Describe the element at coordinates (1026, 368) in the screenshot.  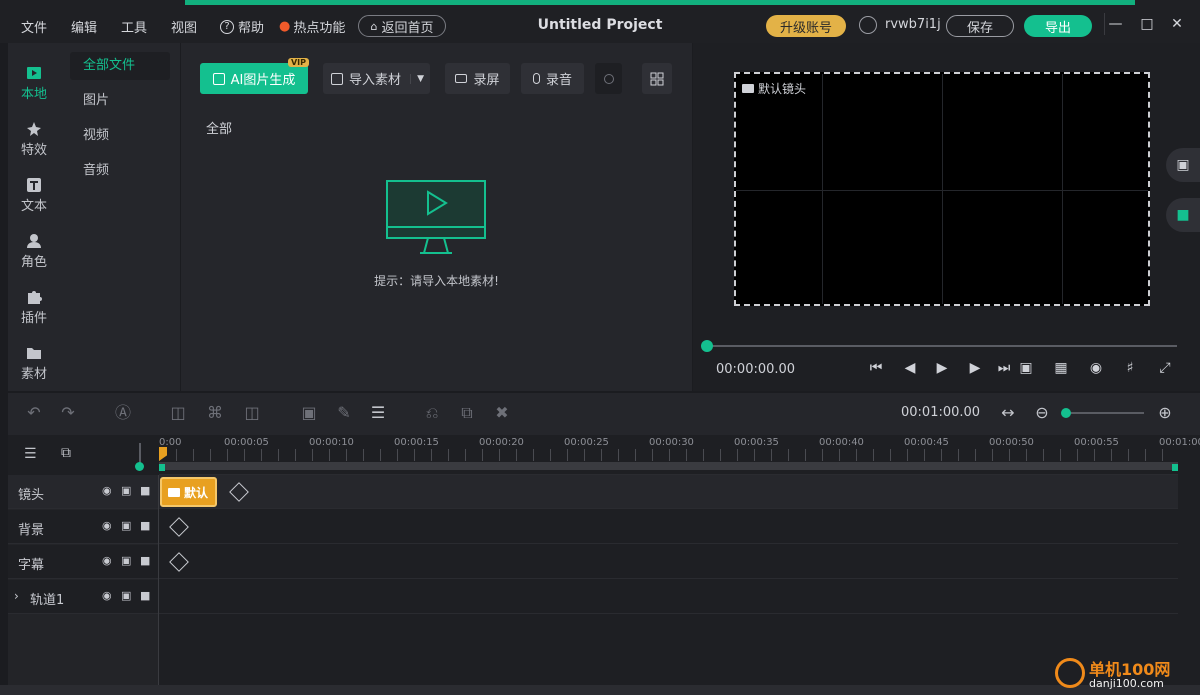
I see `screen-icon: ▣` at that location.